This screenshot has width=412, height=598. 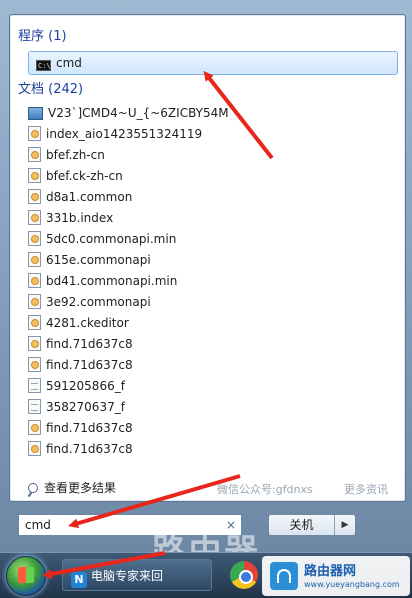 I want to click on document-result: bfef.zh-cn, so click(x=66, y=155).